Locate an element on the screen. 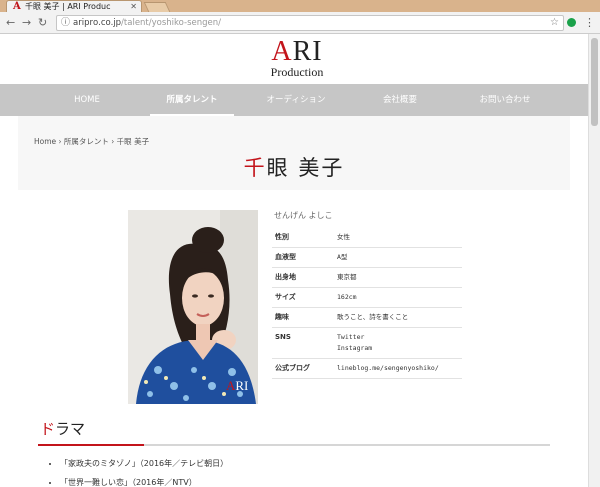 The height and width of the screenshot is (487, 600). profile-value: 162cm is located at coordinates (398, 297).